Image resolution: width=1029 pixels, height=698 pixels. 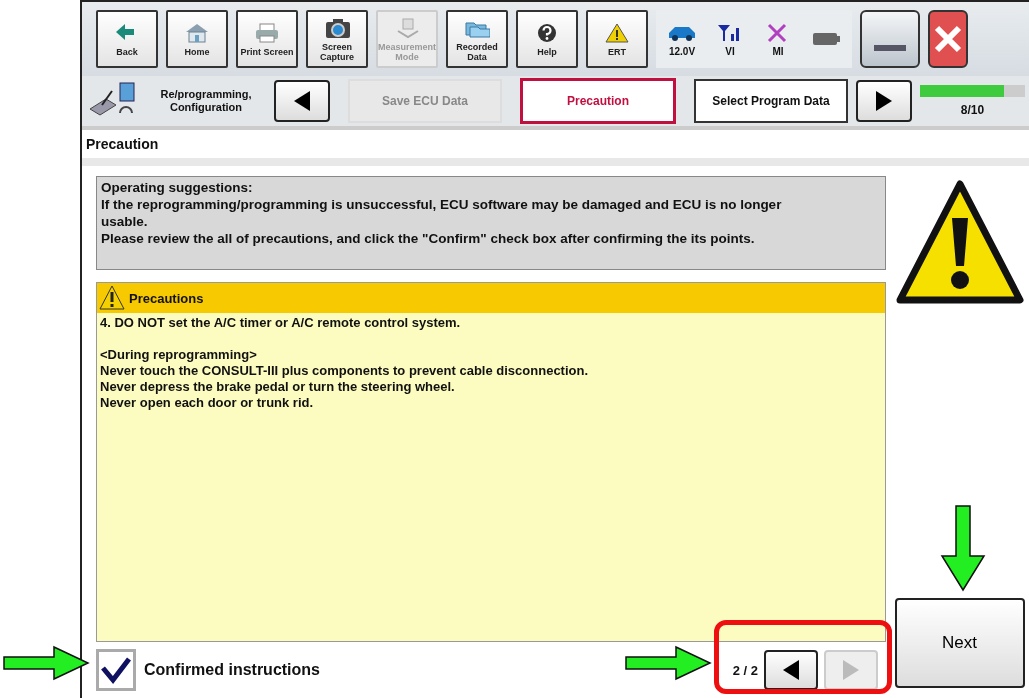 What do you see at coordinates (598, 101) in the screenshot?
I see `step-tab: Precaution` at bounding box center [598, 101].